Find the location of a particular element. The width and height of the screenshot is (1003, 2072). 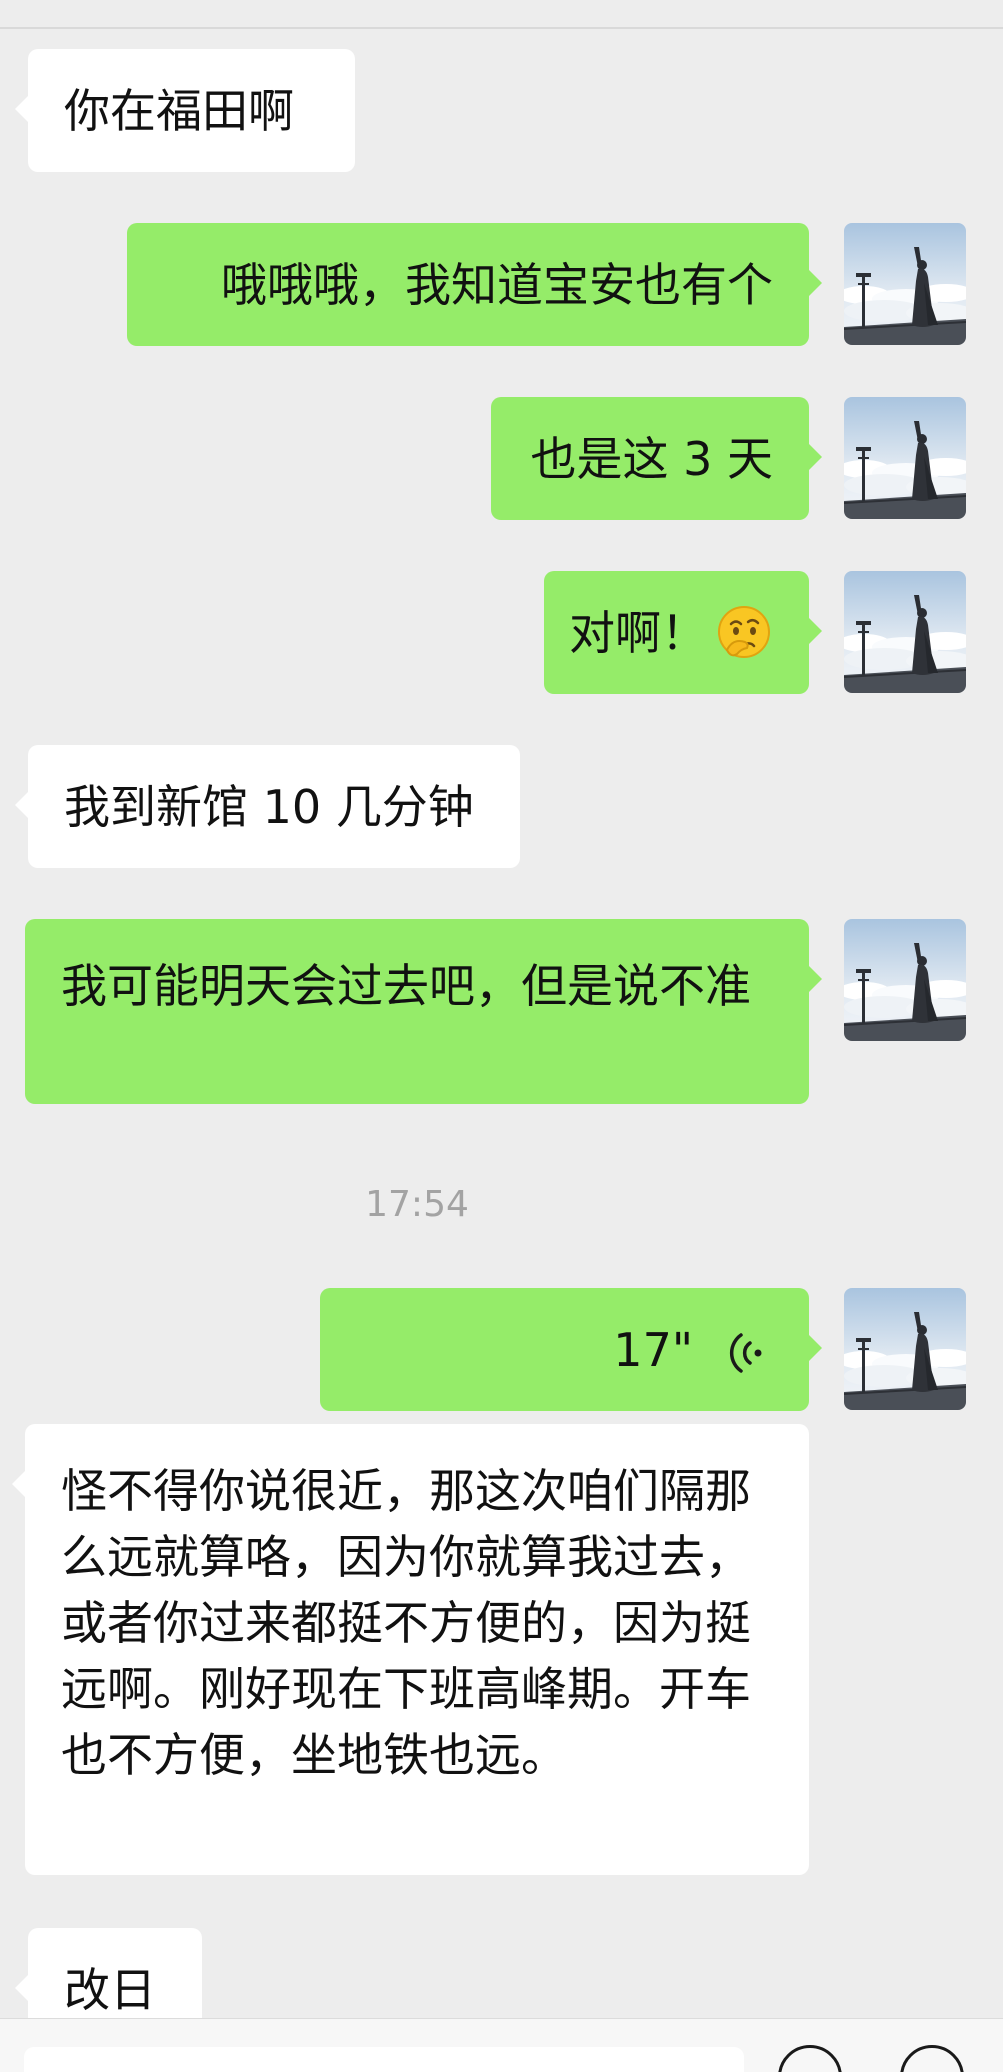

more-button is located at coordinates (932, 2058).